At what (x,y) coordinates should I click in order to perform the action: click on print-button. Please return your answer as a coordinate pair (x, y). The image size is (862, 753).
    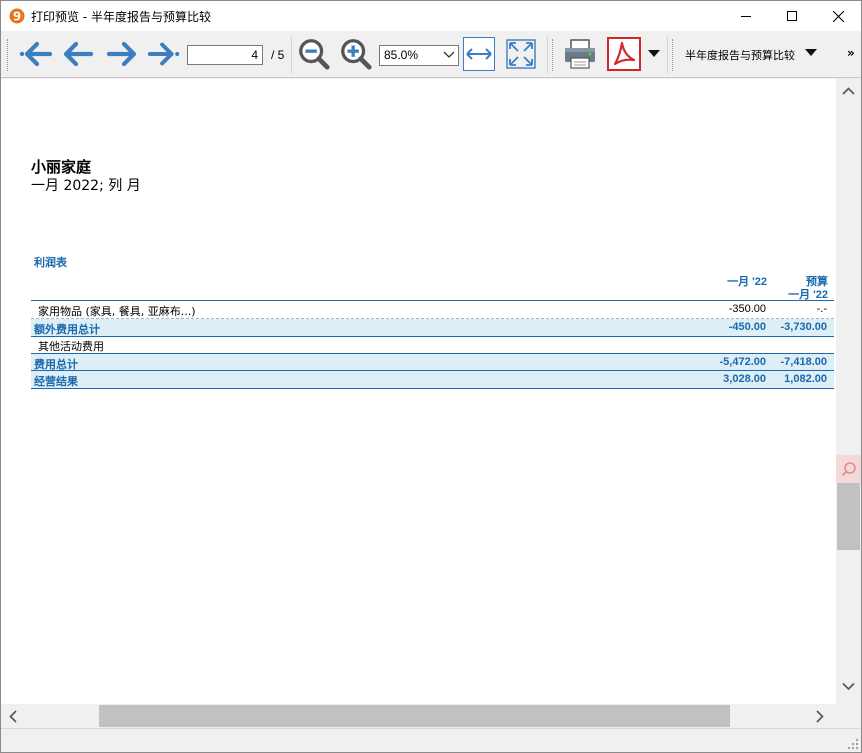
    Looking at the image, I should click on (580, 54).